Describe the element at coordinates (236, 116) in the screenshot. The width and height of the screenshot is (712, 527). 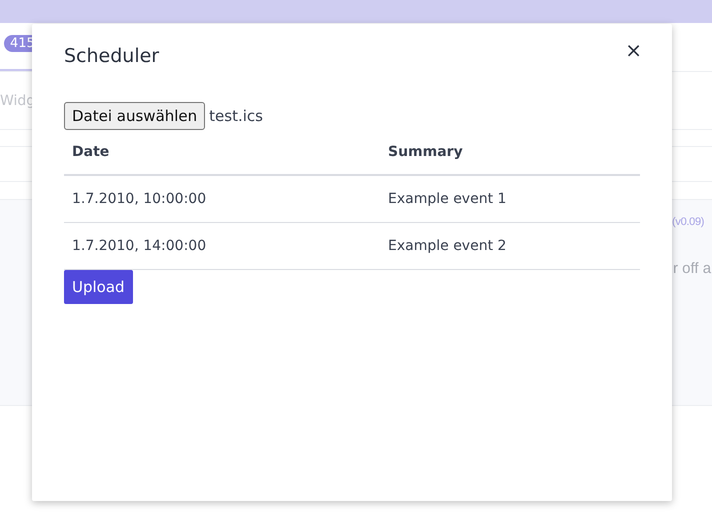
I see `file-name: test.ics` at that location.